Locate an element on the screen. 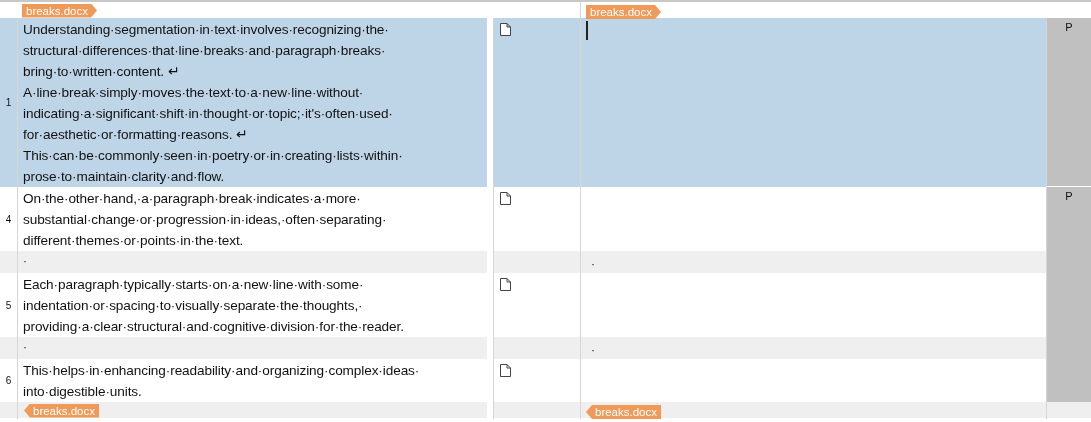 This screenshot has height=422, width=1091. segment-number: 4 is located at coordinates (8, 219).